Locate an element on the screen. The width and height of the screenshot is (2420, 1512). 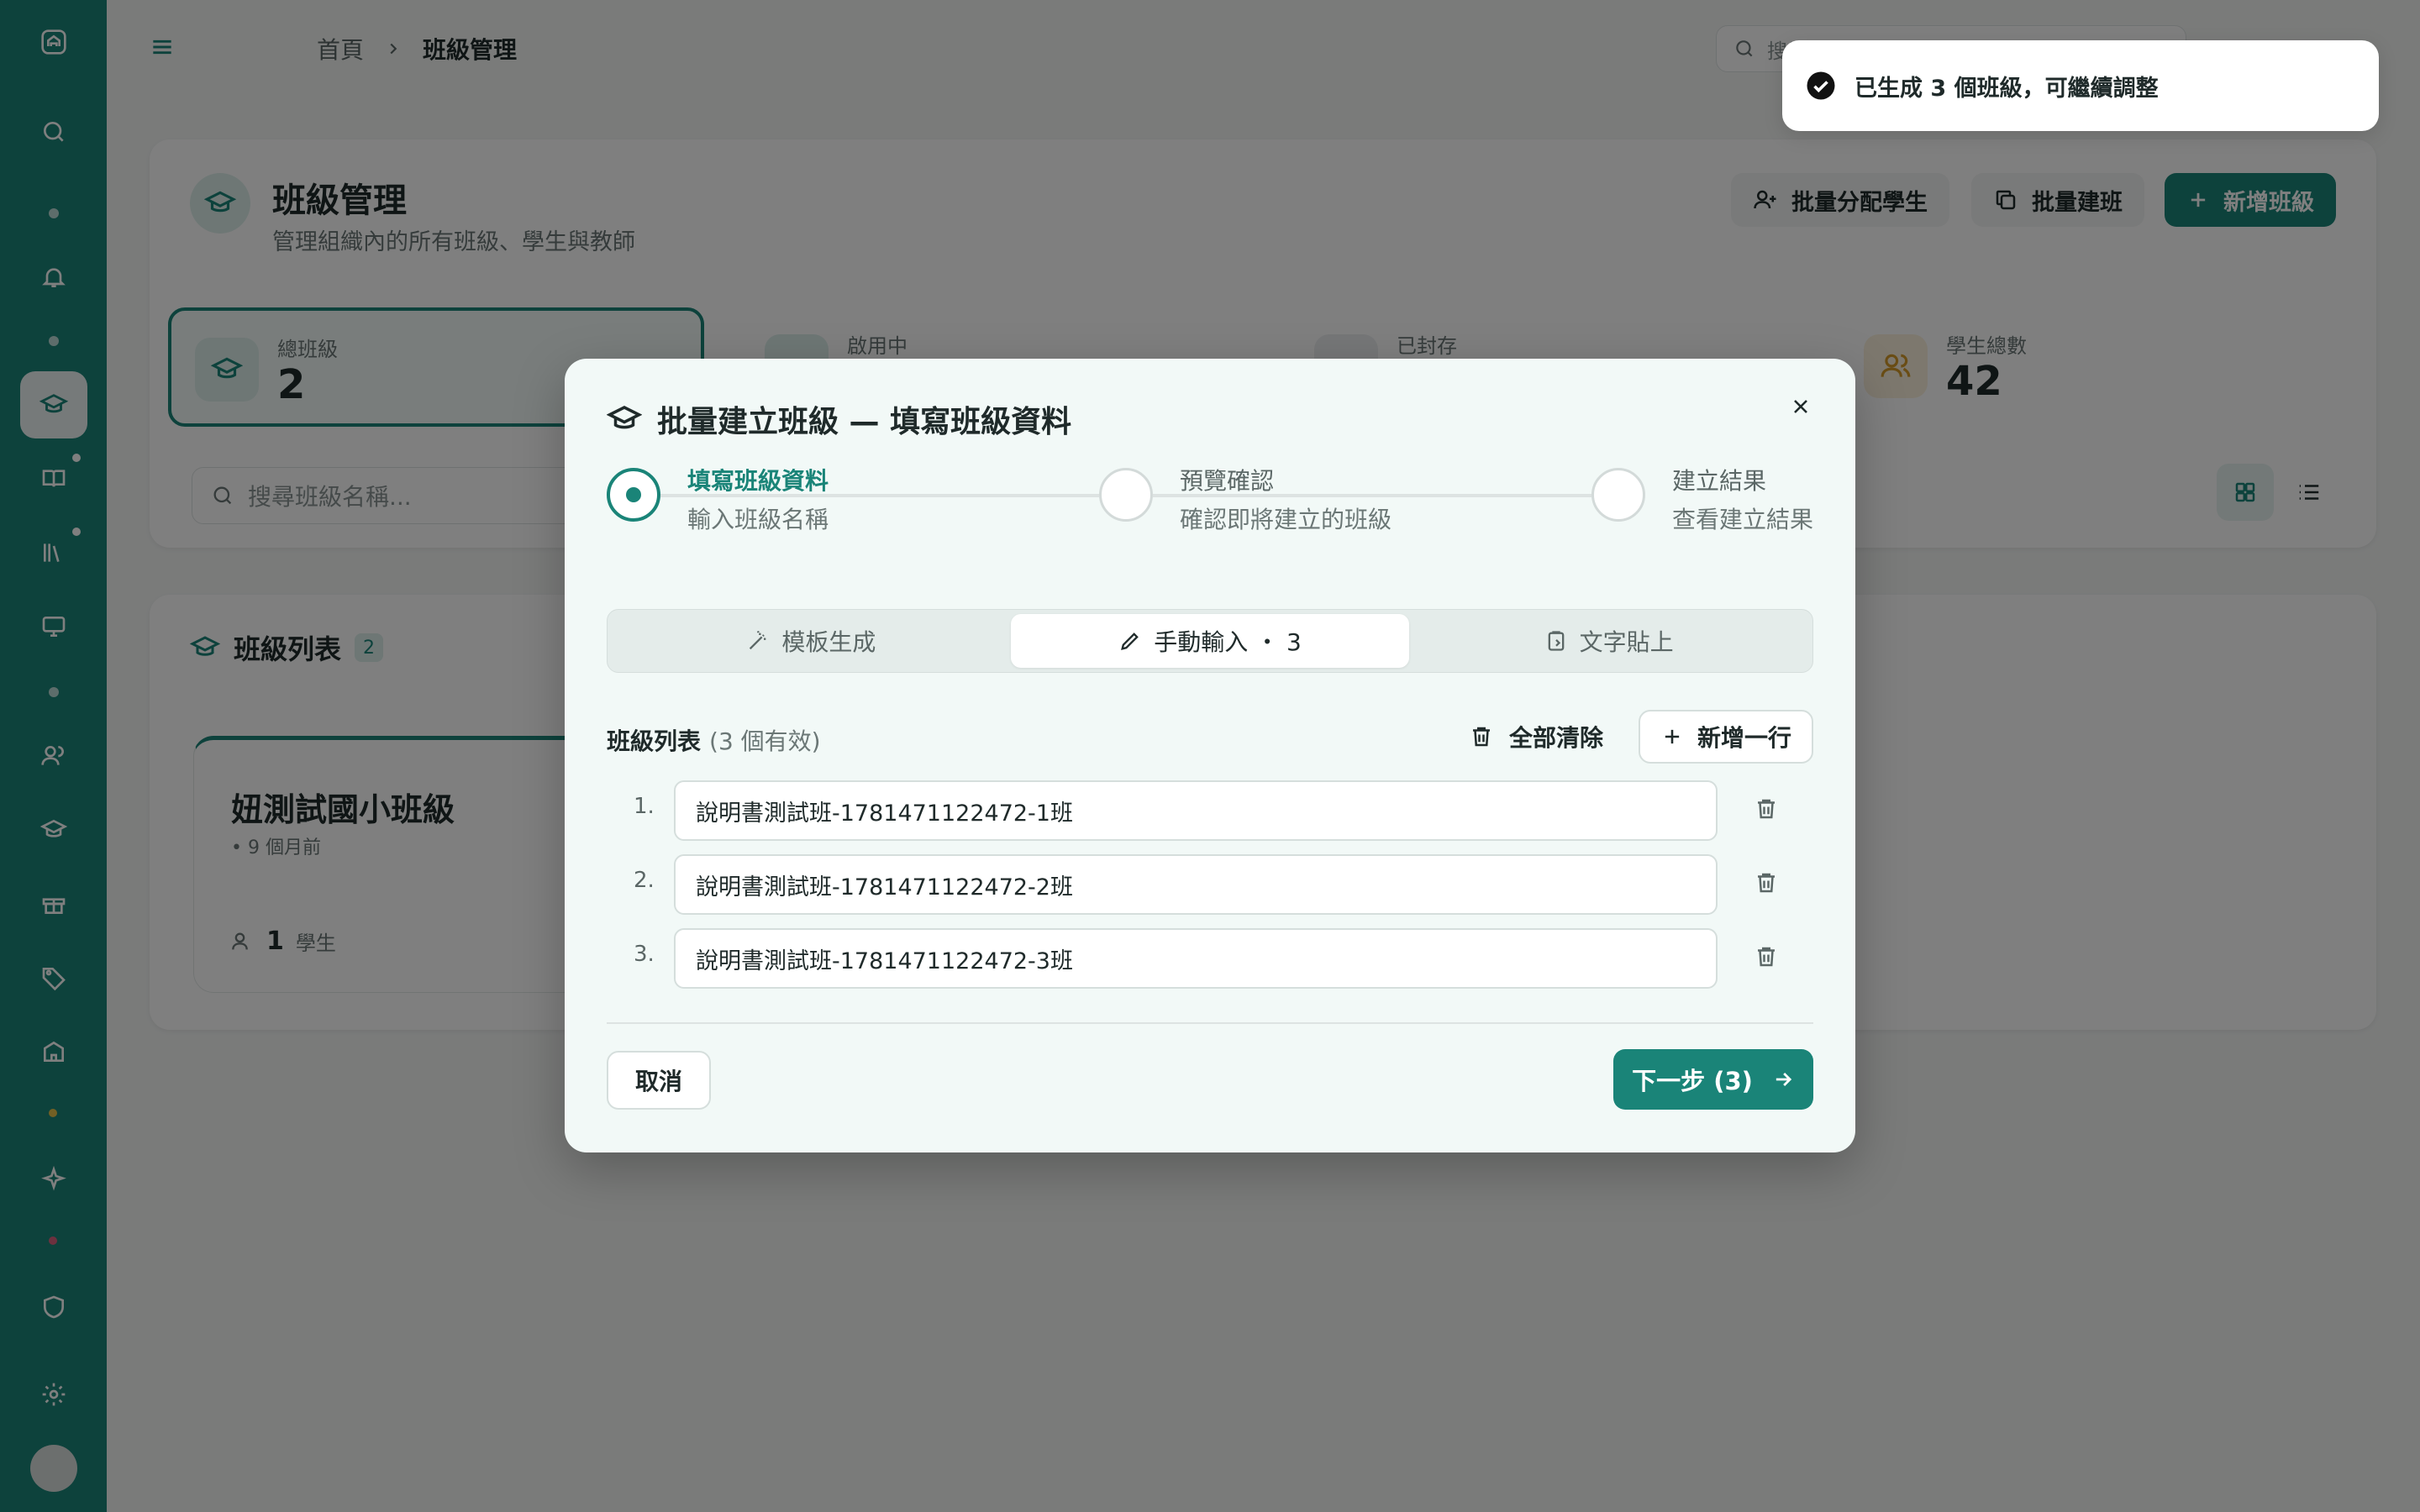
stepper: 填寫班級資料 輸入班級名稱 預覽確認 確認即將建立的班級 建立結果 查看建立結果 is located at coordinates (1210, 498).